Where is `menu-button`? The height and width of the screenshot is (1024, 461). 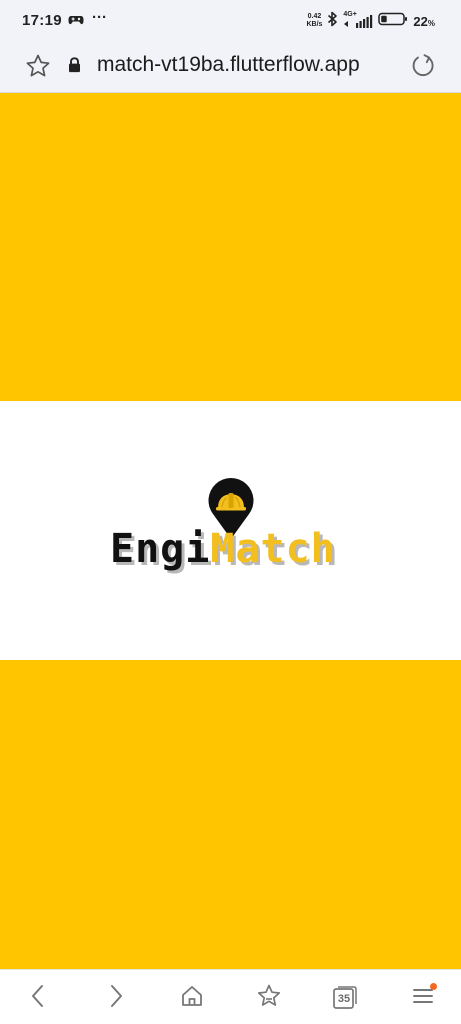 menu-button is located at coordinates (423, 998).